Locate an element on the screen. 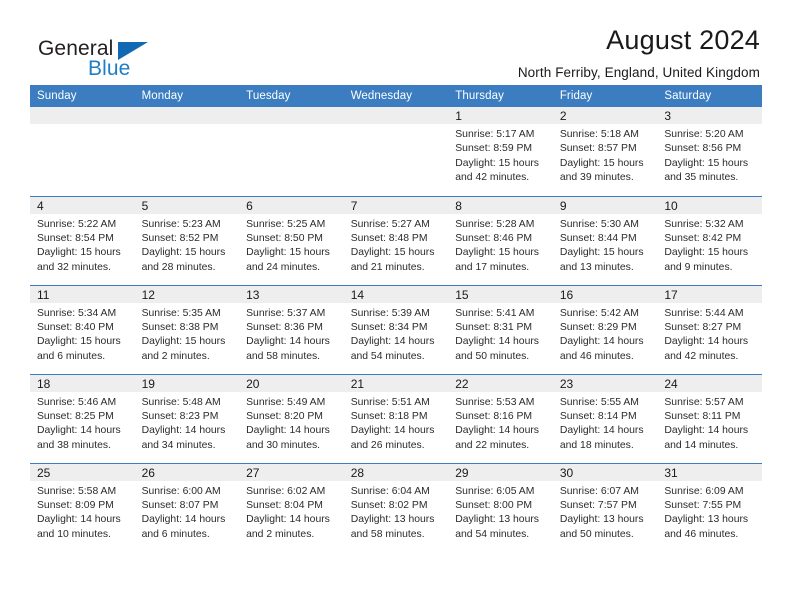 The width and height of the screenshot is (792, 612). weekday-header-saturday: Saturday is located at coordinates (709, 96).